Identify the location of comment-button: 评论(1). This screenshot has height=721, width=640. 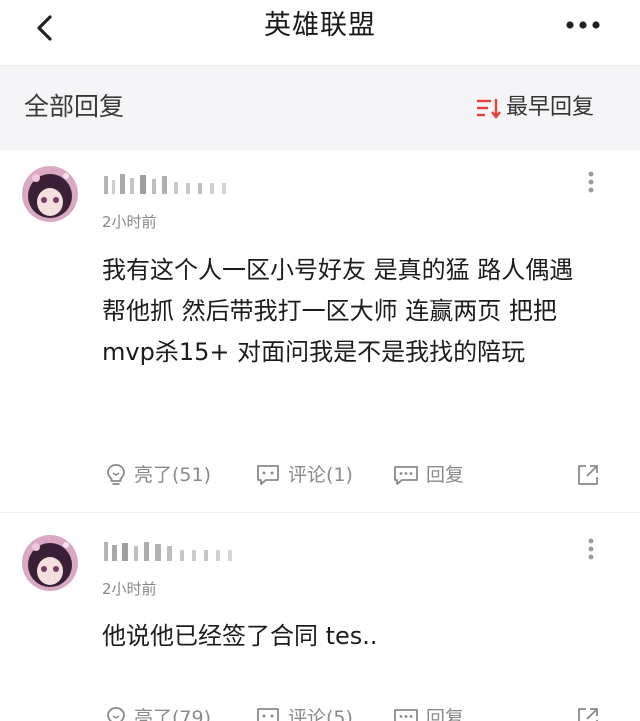
(303, 475).